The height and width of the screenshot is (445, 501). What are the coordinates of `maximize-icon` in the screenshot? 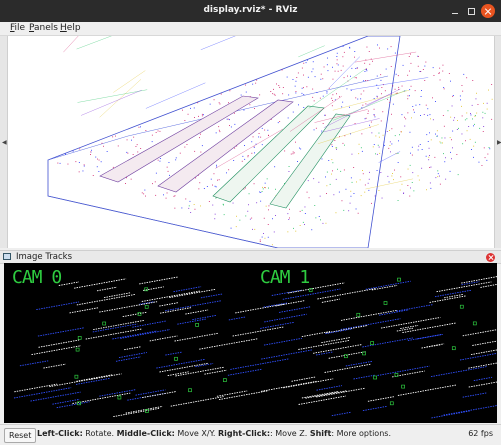 It's located at (471, 11).